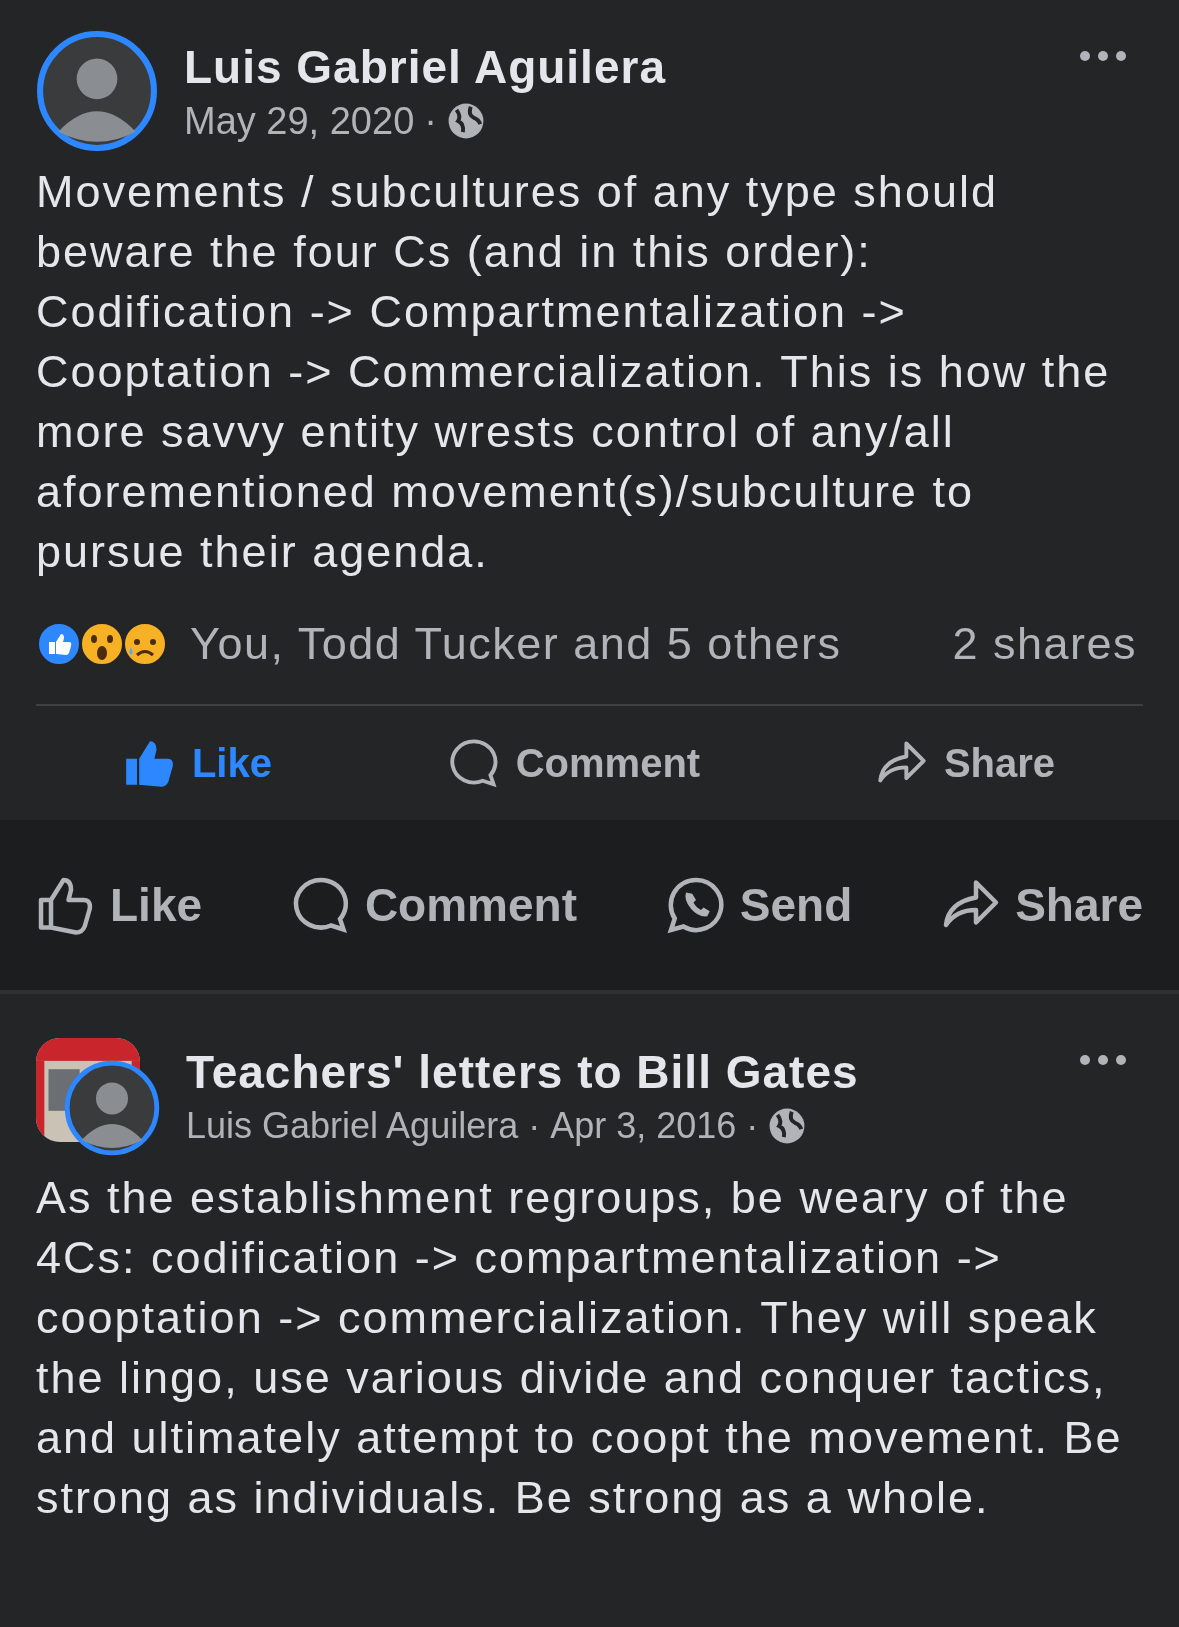  Describe the element at coordinates (664, 1072) in the screenshot. I see `group-name: Teachers' letters to Bill Gates` at that location.